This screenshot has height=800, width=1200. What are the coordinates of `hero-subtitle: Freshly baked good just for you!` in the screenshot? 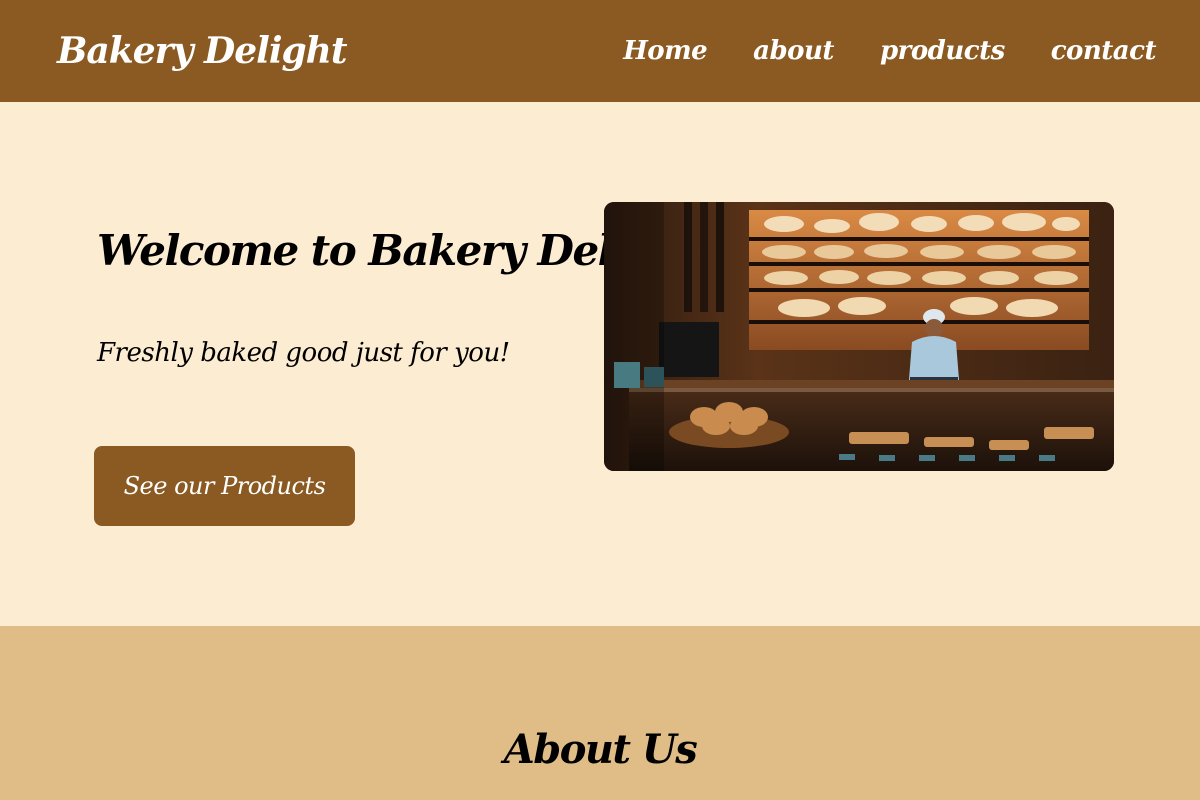 It's located at (303, 353).